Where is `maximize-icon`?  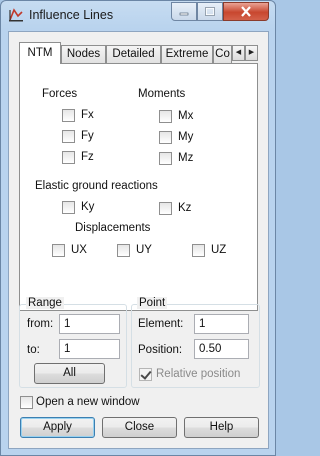
maximize-icon is located at coordinates (210, 11).